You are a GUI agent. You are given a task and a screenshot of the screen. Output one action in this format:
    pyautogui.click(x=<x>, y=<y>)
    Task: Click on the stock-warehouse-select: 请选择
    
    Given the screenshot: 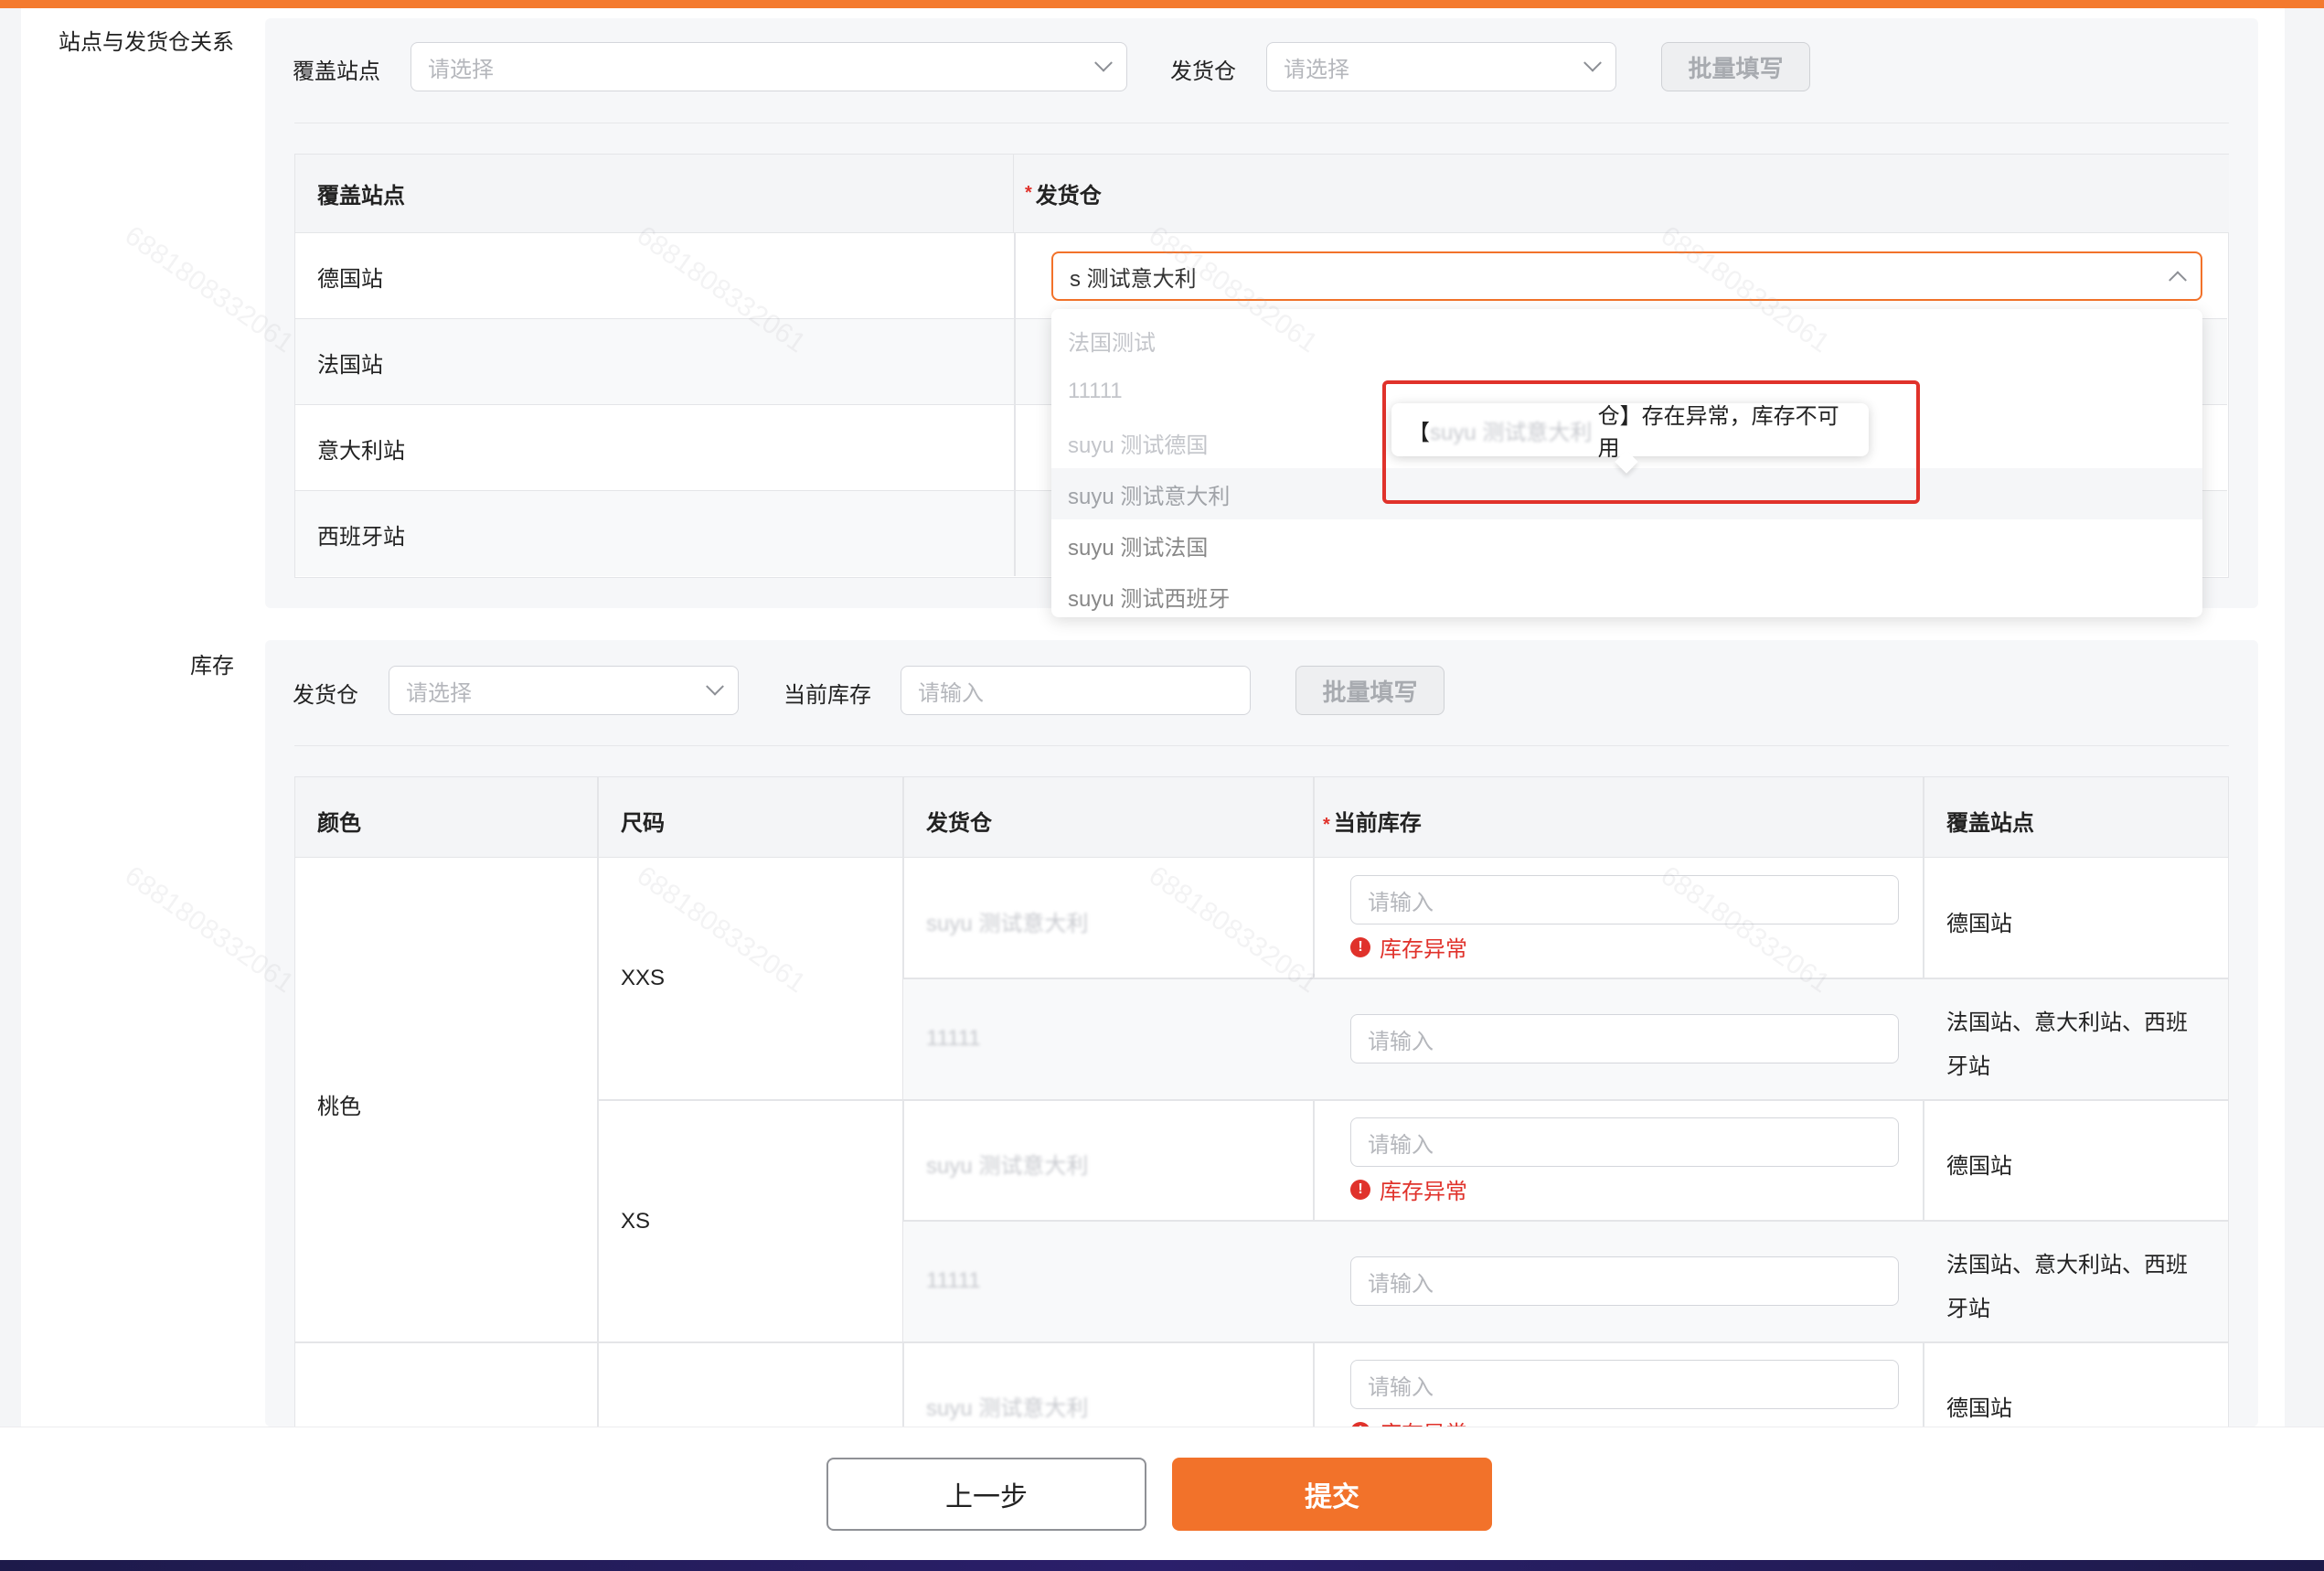 What is the action you would take?
    pyautogui.click(x=564, y=690)
    